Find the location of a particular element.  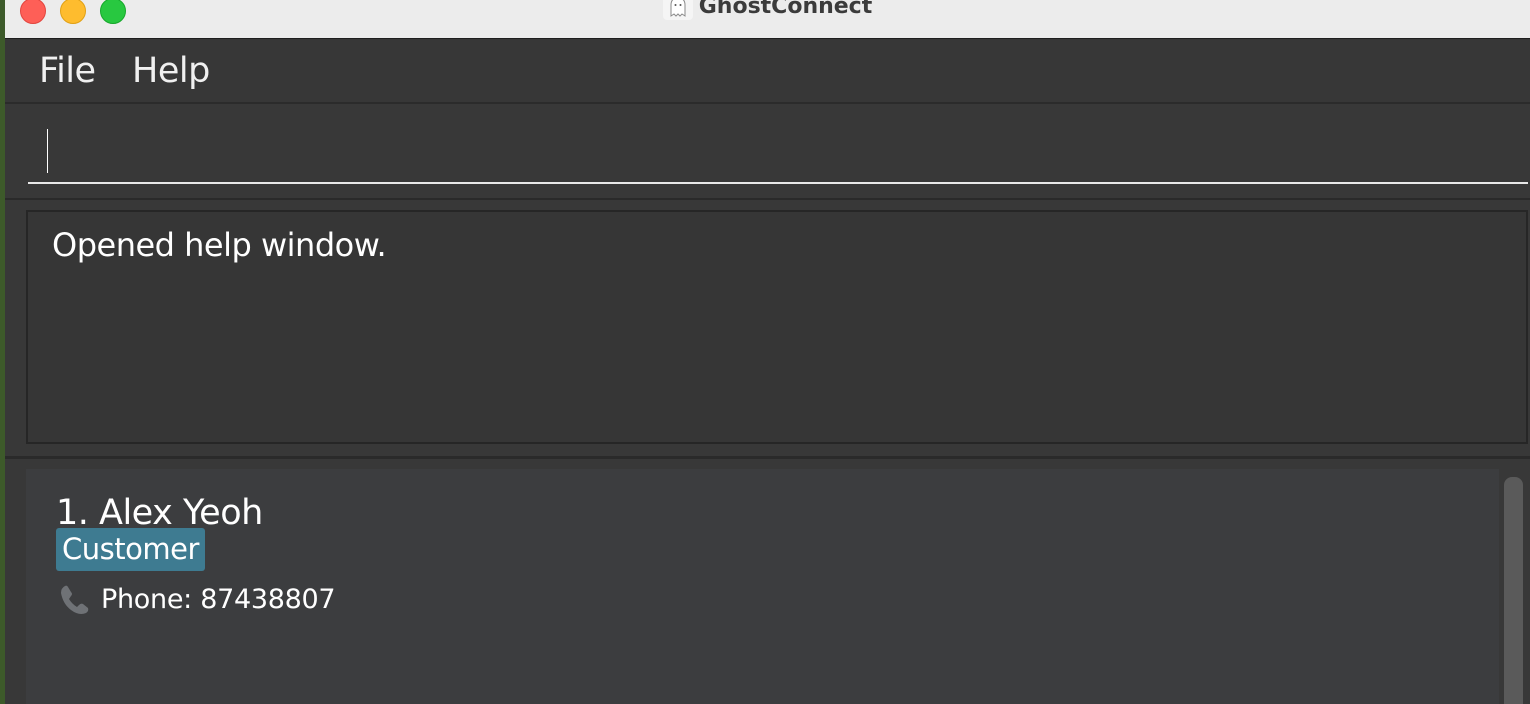

title-bar: GhostConnect is located at coordinates (767, 19).